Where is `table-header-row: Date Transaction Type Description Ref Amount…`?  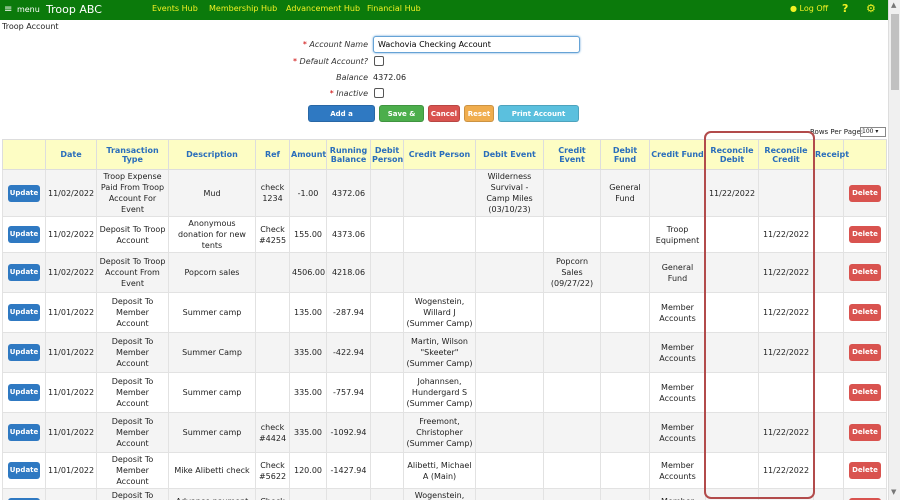
table-header-row: Date Transaction Type Description Ref Amount… is located at coordinates (444, 154).